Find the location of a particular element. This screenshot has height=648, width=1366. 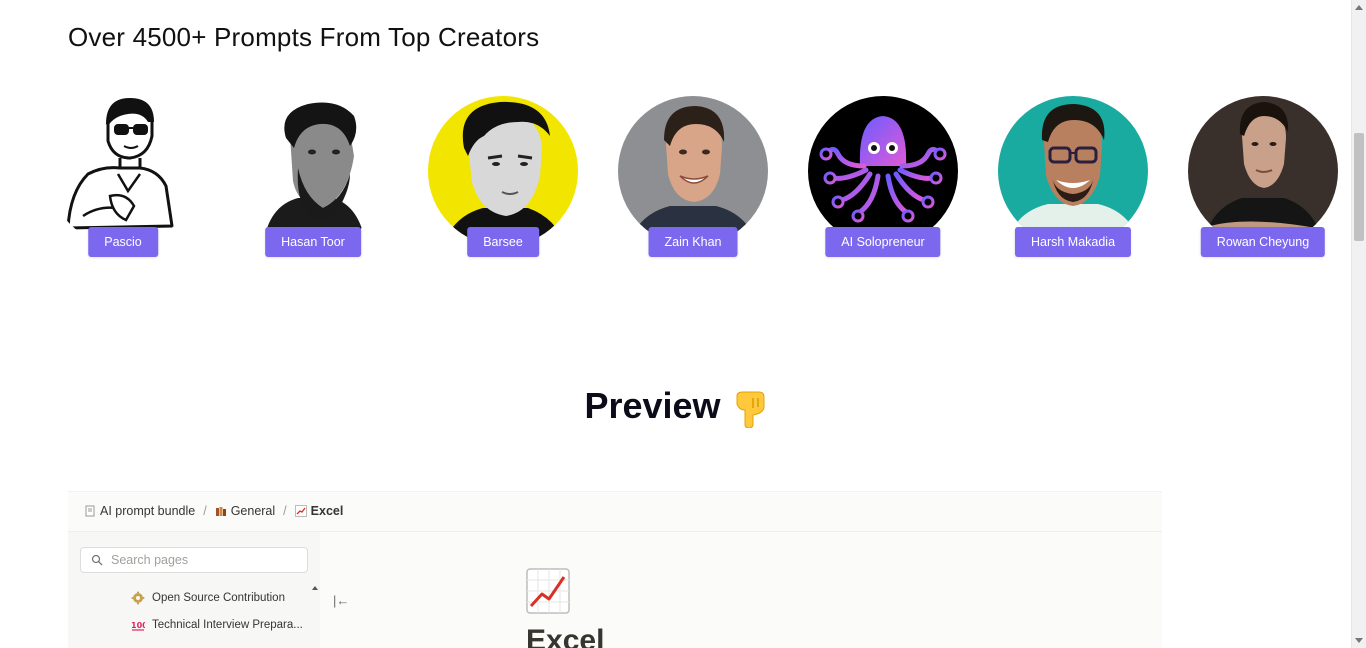

smiling-man-avatar is located at coordinates (693, 171).